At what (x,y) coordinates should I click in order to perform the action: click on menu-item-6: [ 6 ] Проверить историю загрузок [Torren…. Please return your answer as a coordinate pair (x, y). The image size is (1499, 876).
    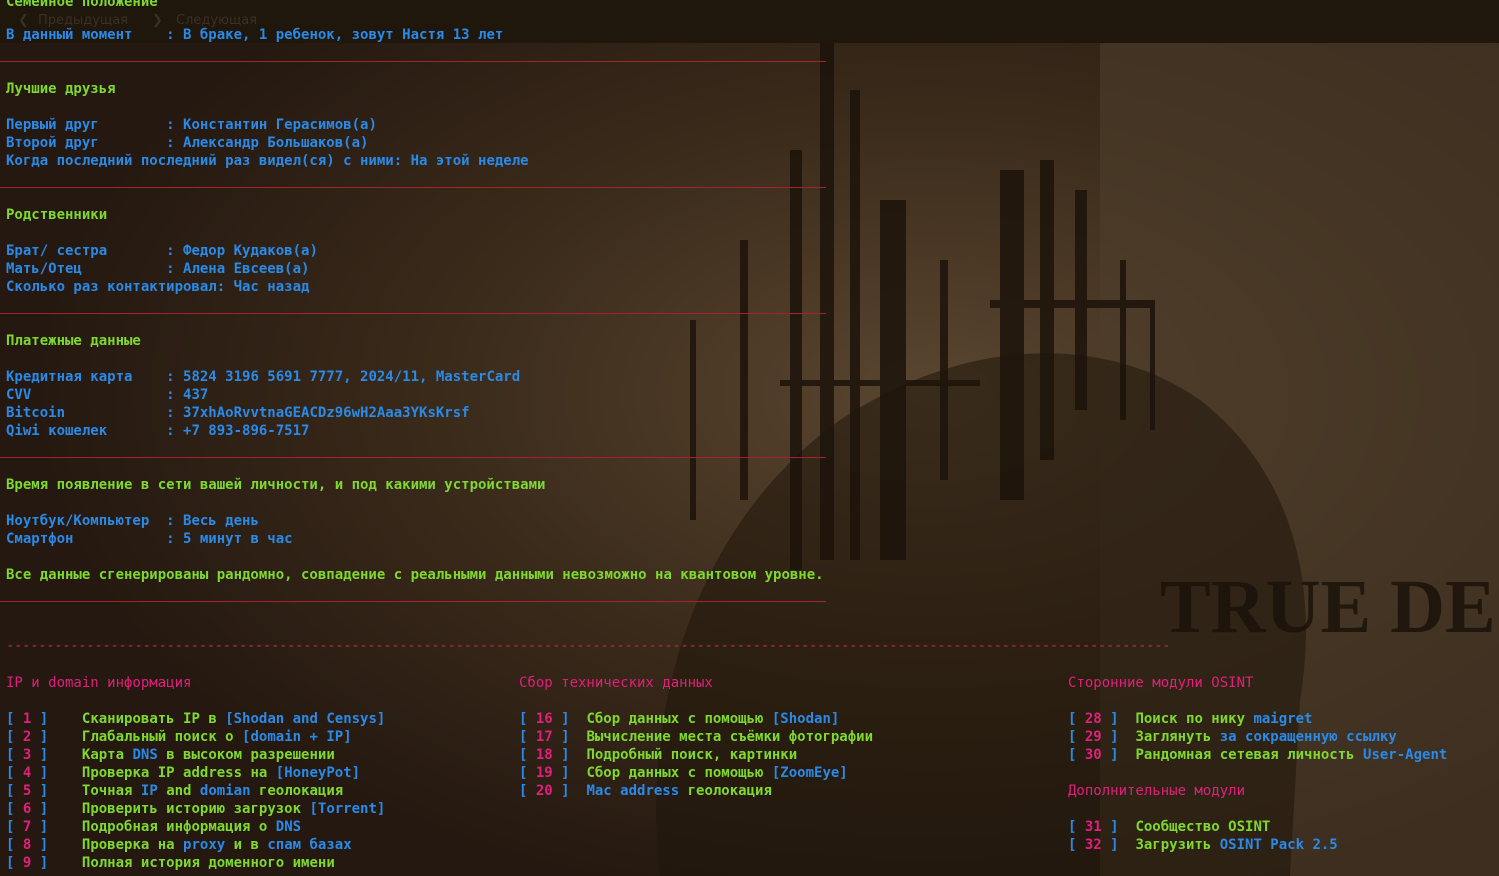
    Looking at the image, I should click on (196, 809).